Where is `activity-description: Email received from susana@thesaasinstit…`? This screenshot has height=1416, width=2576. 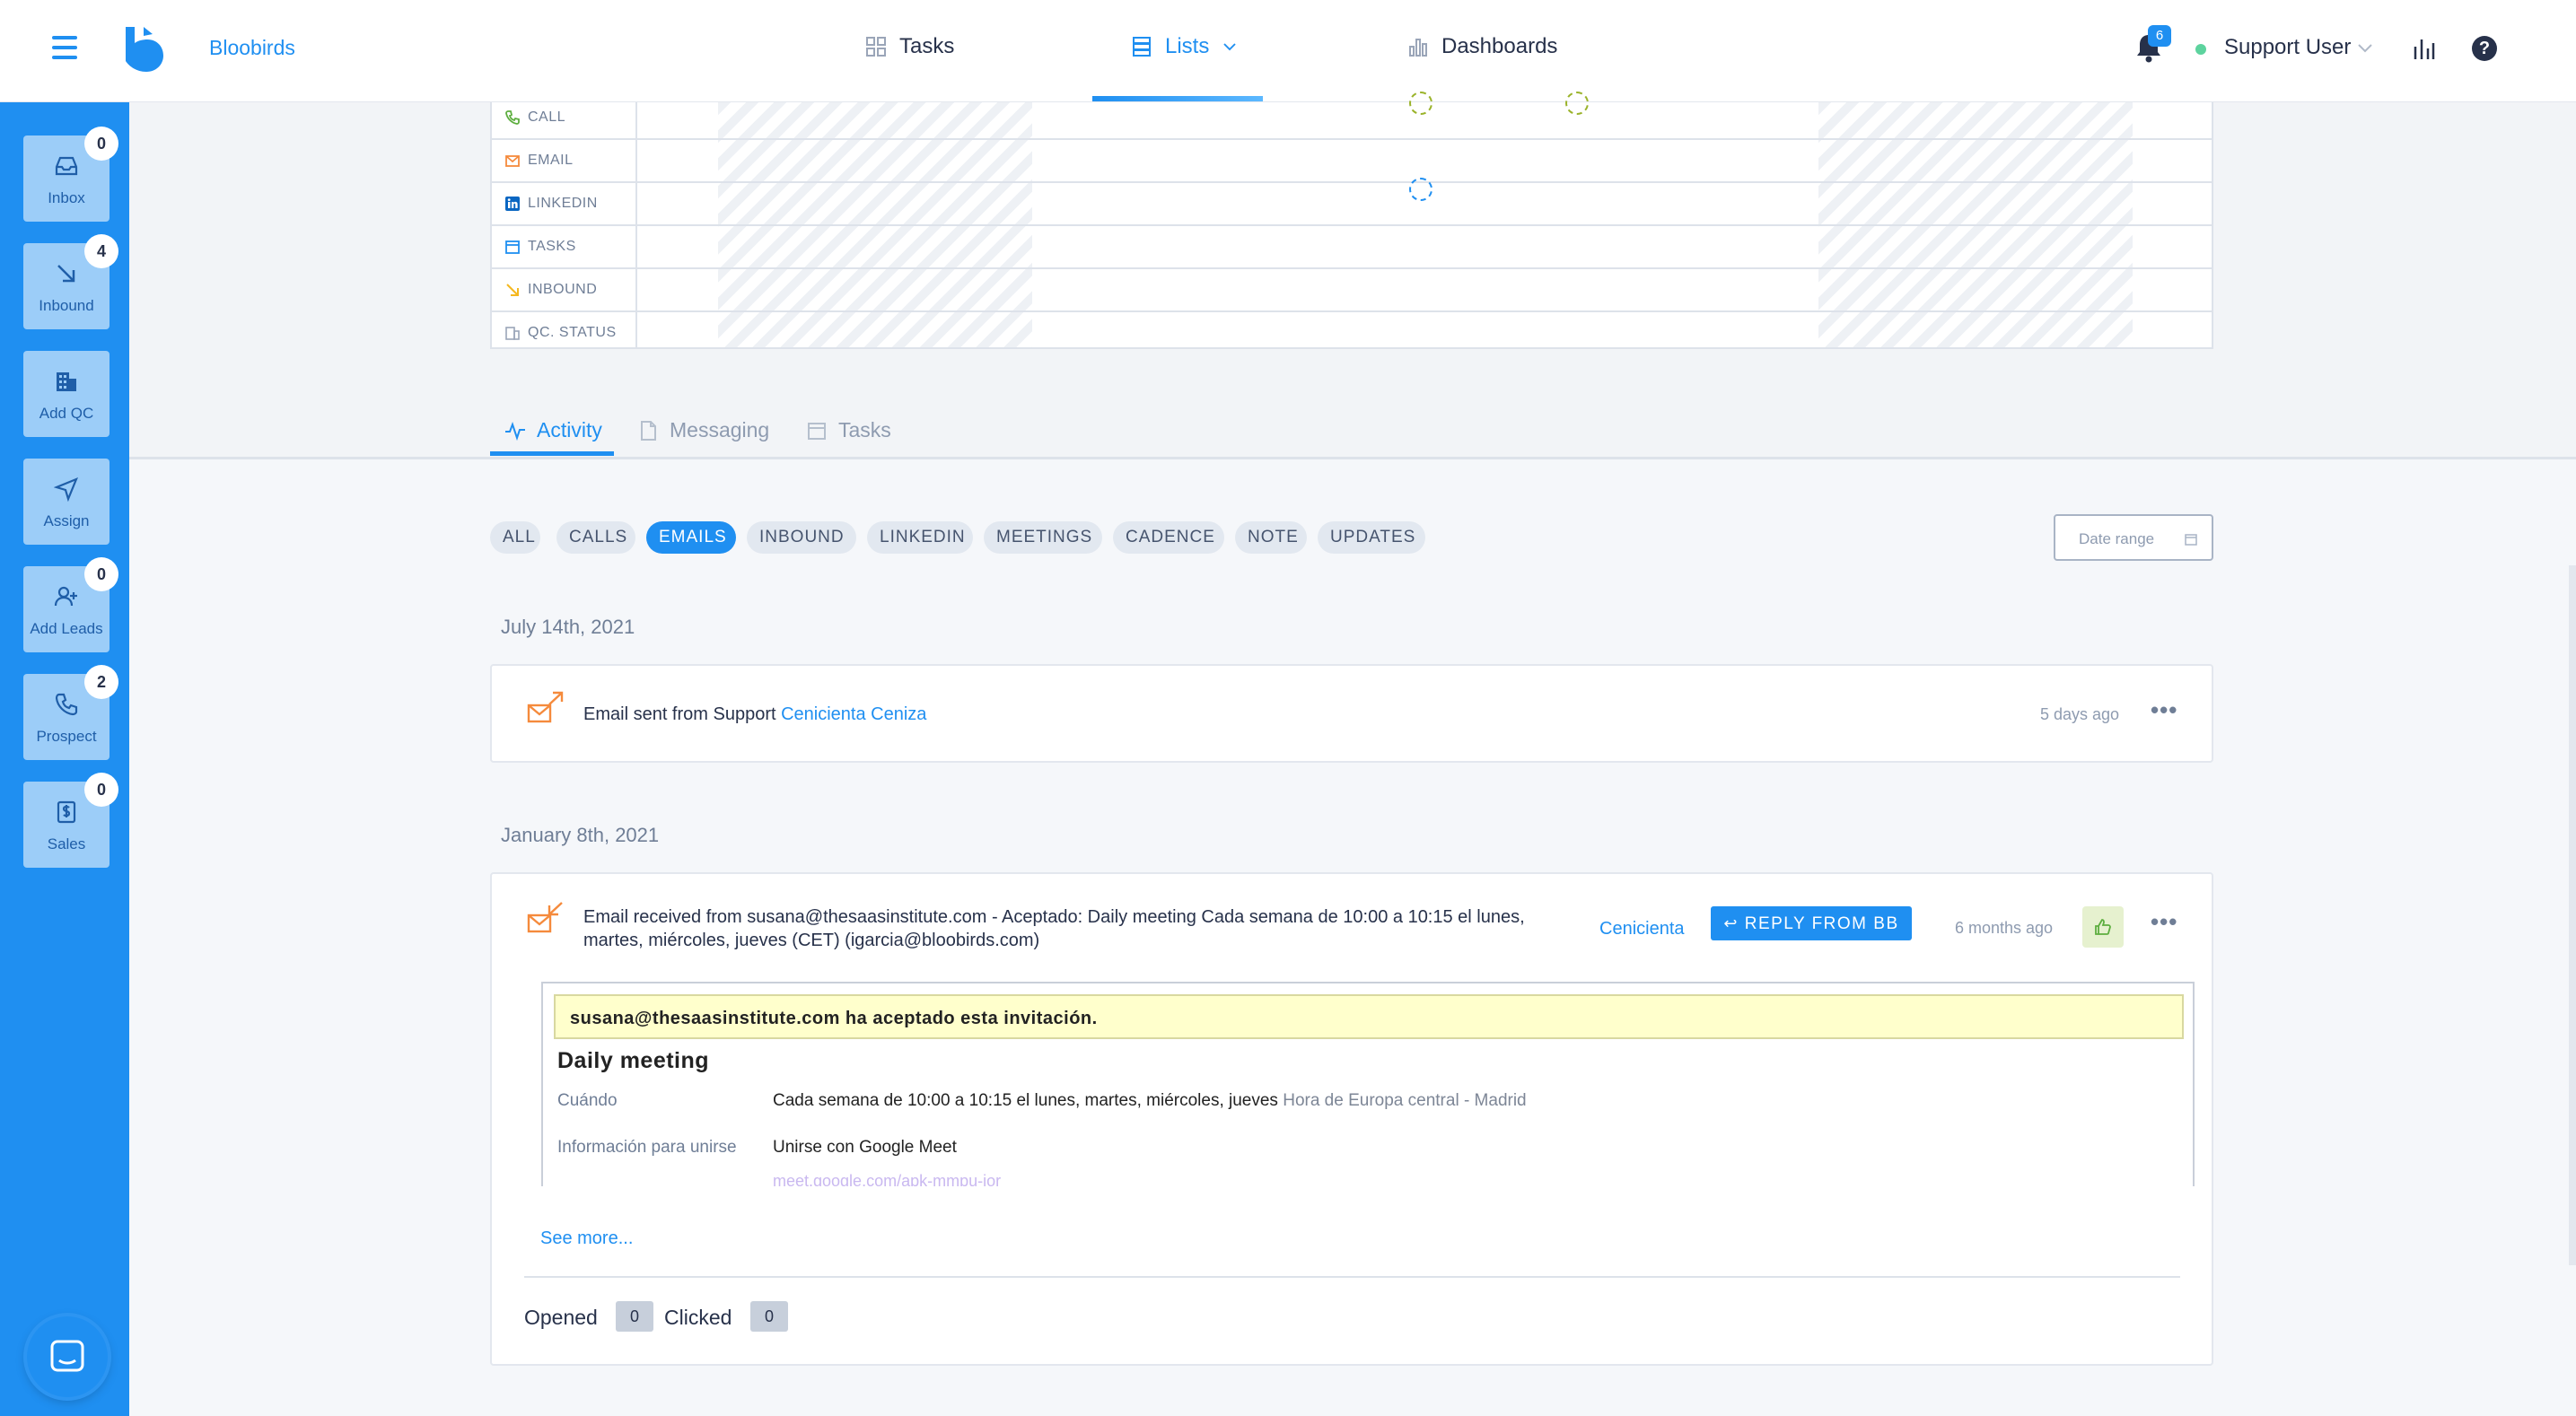 activity-description: Email received from susana@thesaasinstit… is located at coordinates (1054, 928).